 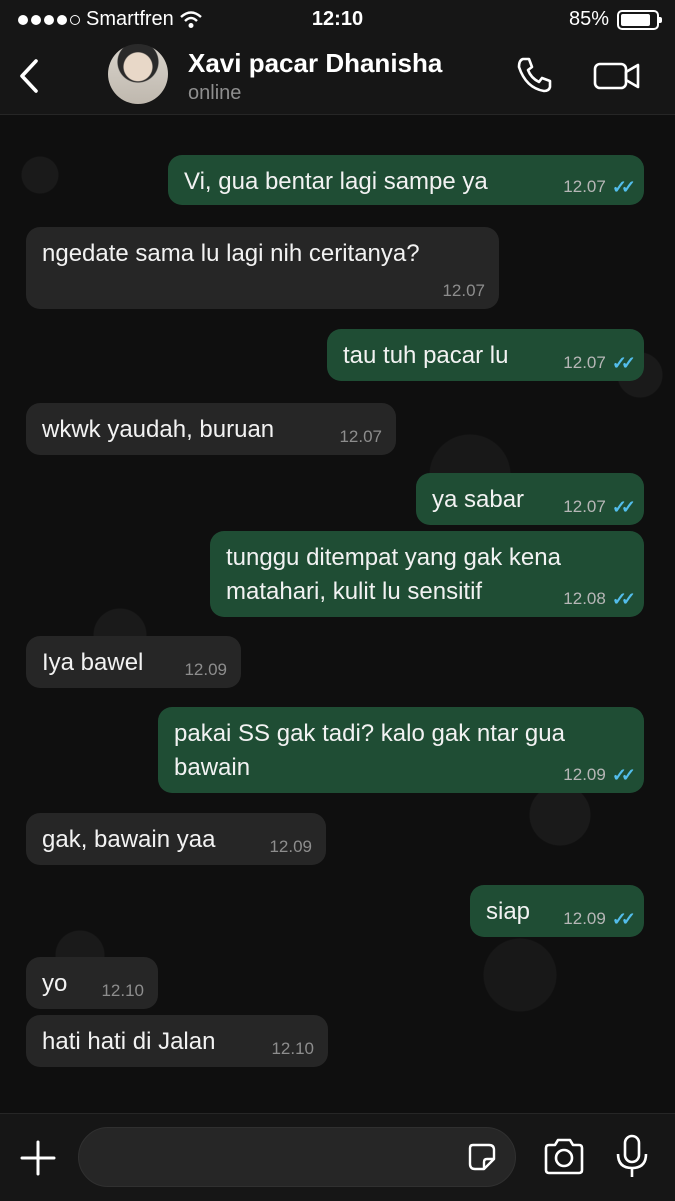 I want to click on contact-name: Xavi pacar Dhanisha, so click(x=315, y=63).